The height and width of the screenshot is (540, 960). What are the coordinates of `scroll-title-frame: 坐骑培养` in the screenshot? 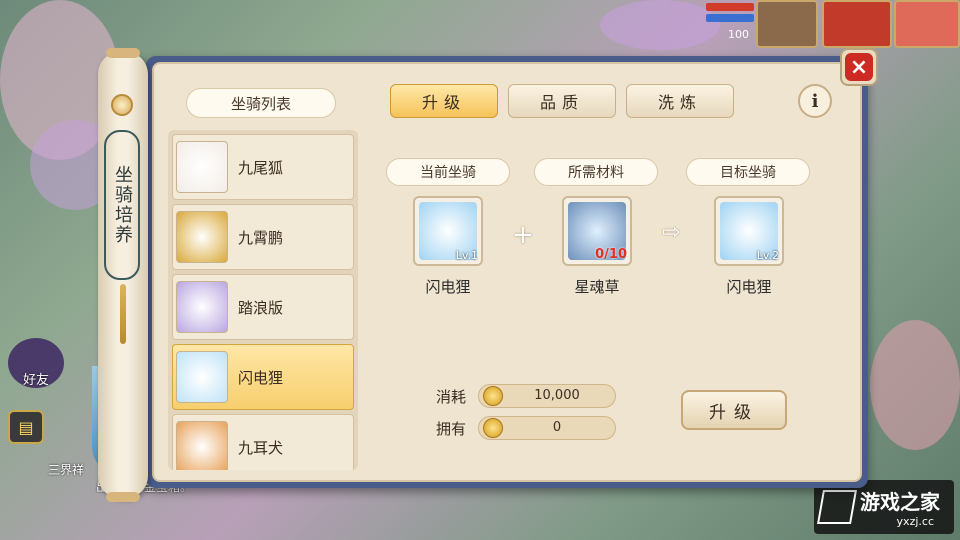 It's located at (122, 205).